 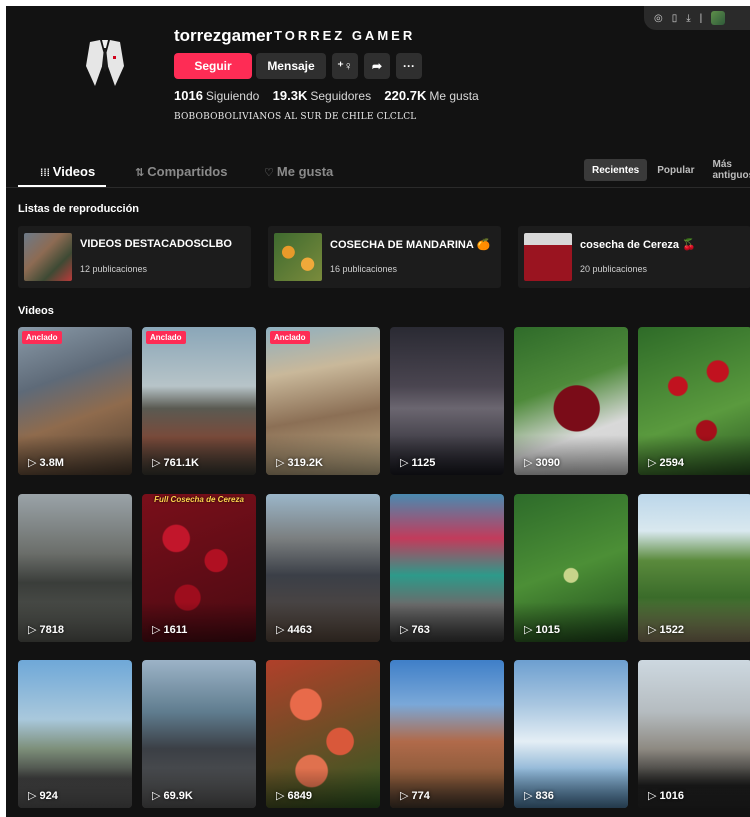 What do you see at coordinates (614, 269) in the screenshot?
I see `playlist-count: 20 publicaciones` at bounding box center [614, 269].